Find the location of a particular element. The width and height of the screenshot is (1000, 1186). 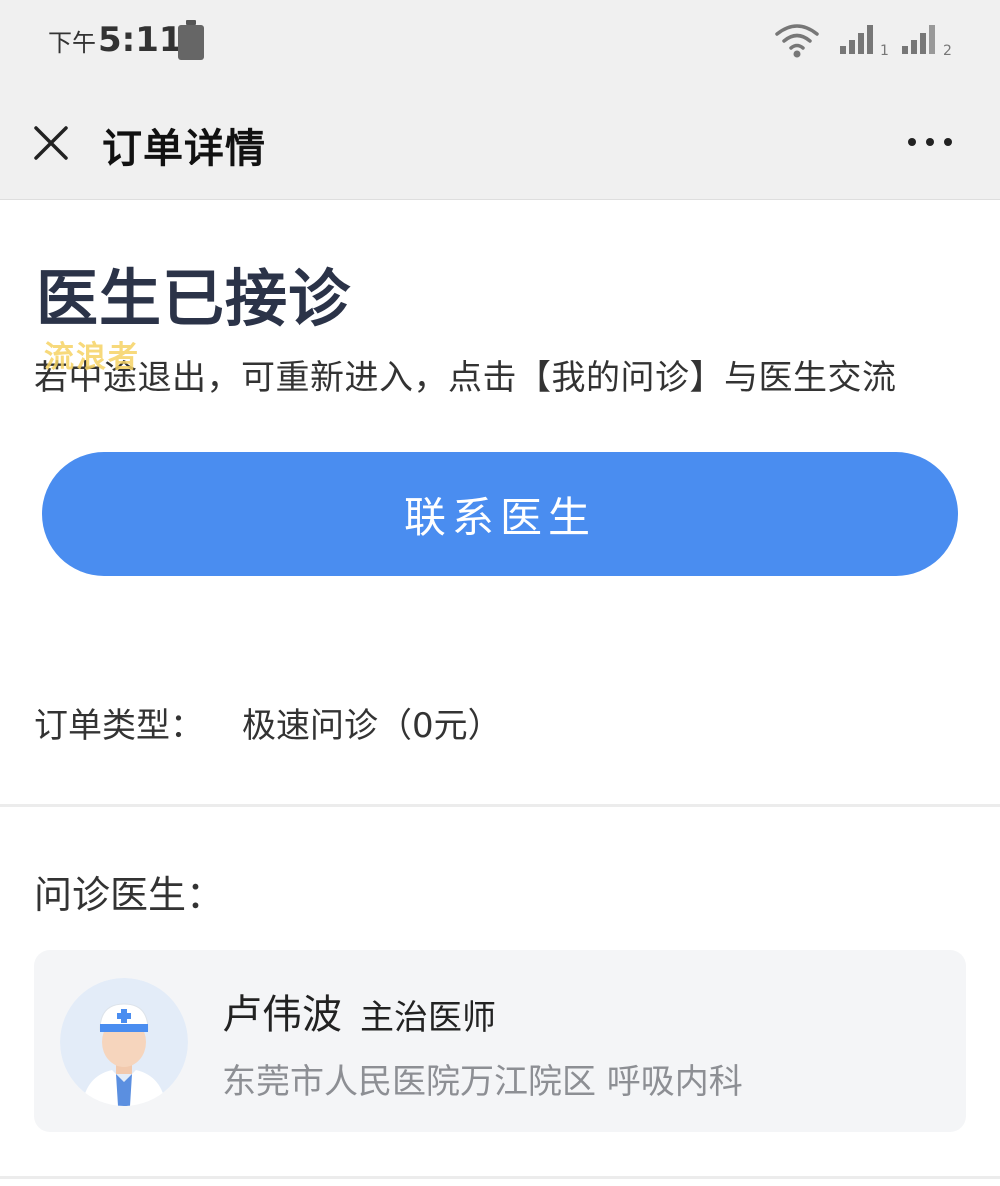

doctor-title: 主治医师 is located at coordinates (428, 1018).